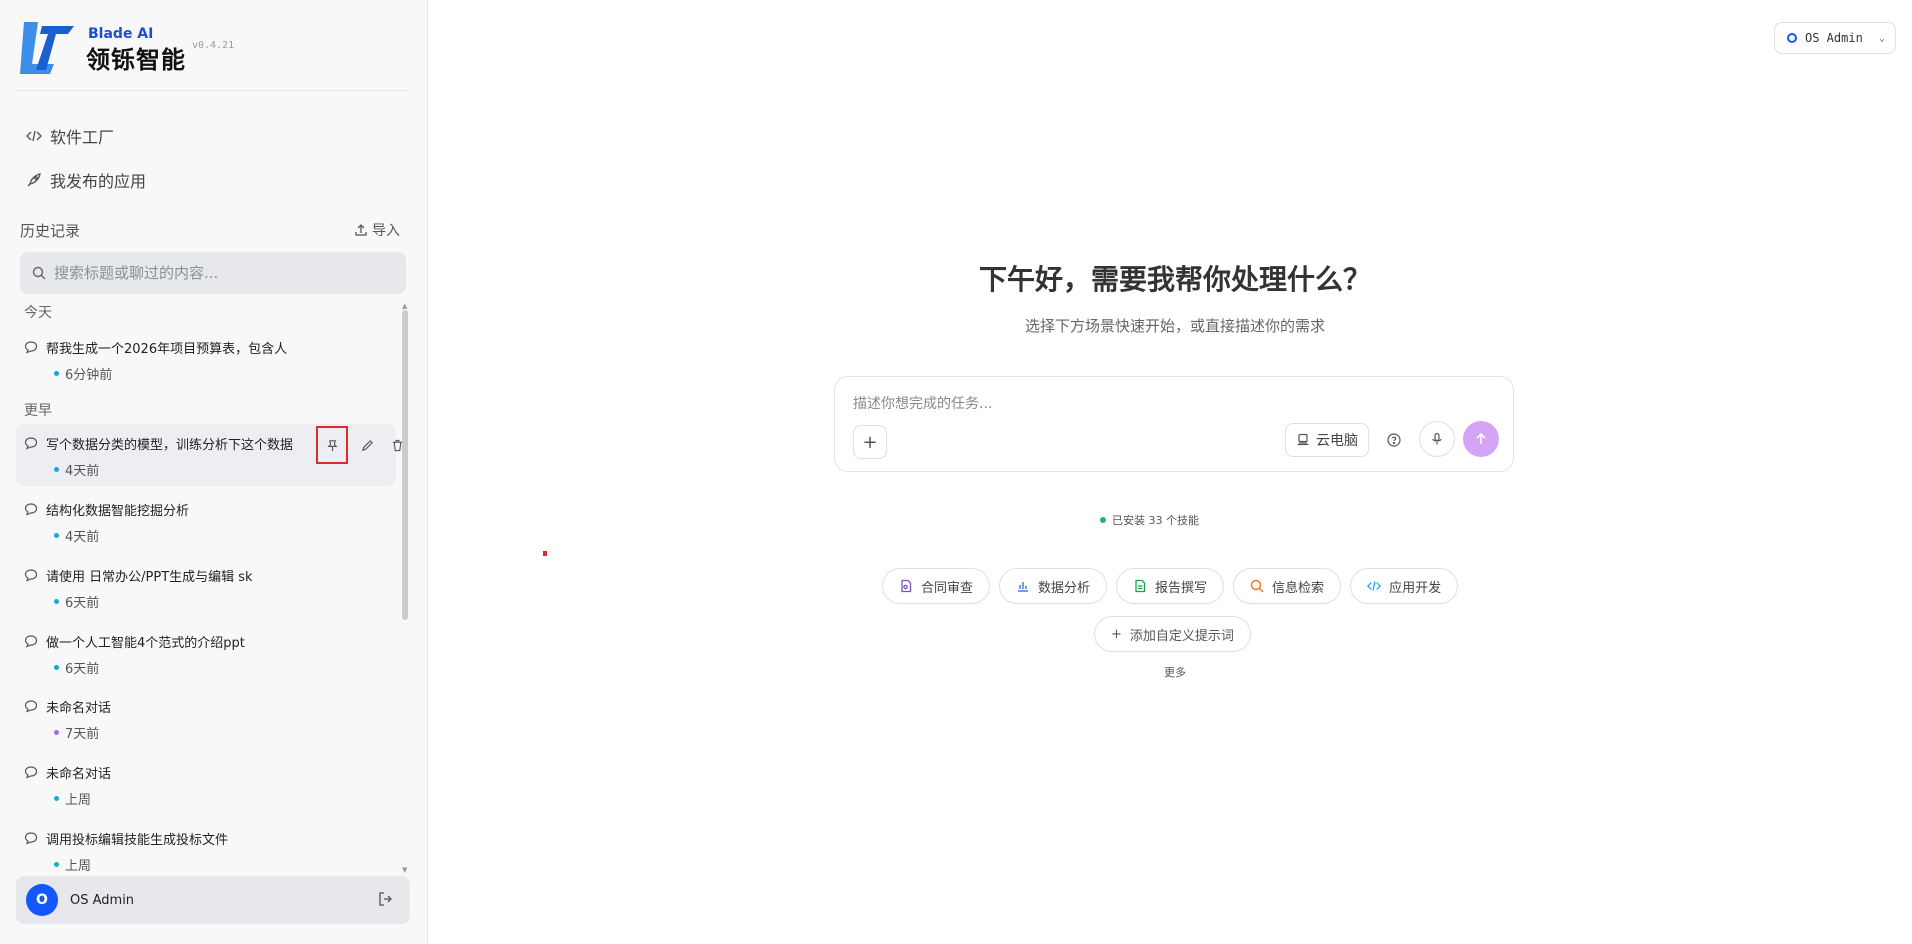 The width and height of the screenshot is (1912, 944). I want to click on time-label: 7天前, so click(82, 734).